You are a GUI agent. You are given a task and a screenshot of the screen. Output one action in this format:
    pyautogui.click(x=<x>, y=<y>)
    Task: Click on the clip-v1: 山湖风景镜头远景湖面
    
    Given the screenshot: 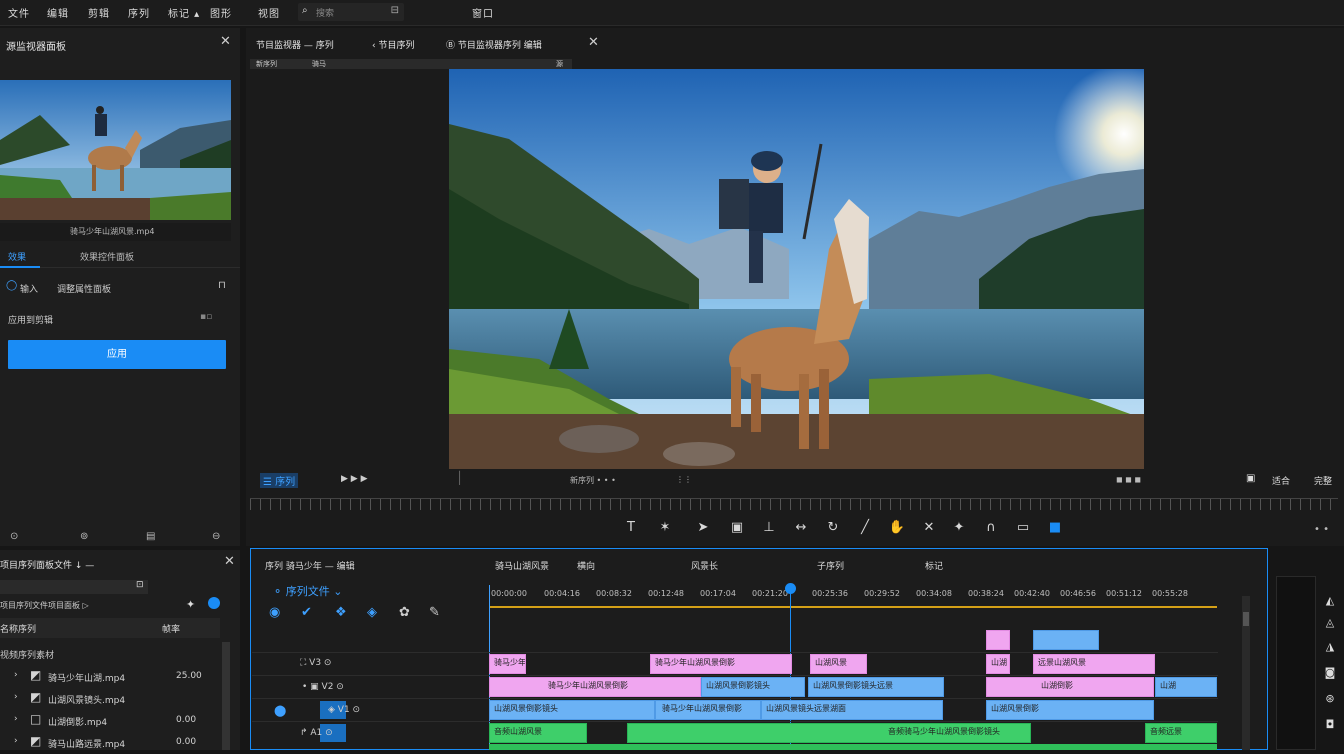 What is the action you would take?
    pyautogui.click(x=852, y=710)
    